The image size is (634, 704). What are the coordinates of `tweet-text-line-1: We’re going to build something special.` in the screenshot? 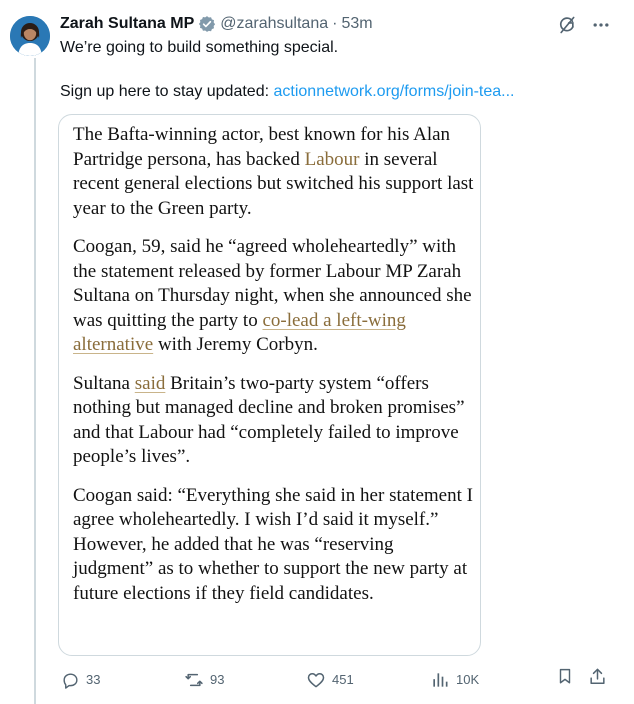 It's located at (199, 47).